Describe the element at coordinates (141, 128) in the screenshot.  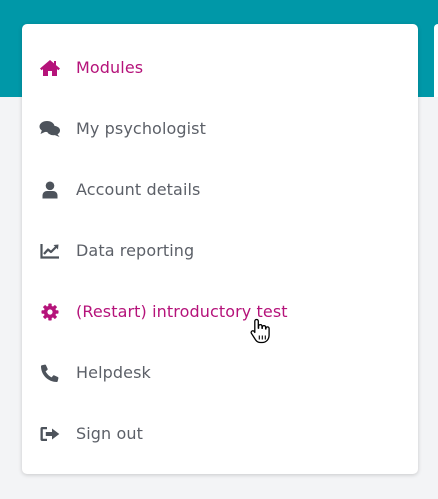
I see `menu-item-label: My psychologist` at that location.